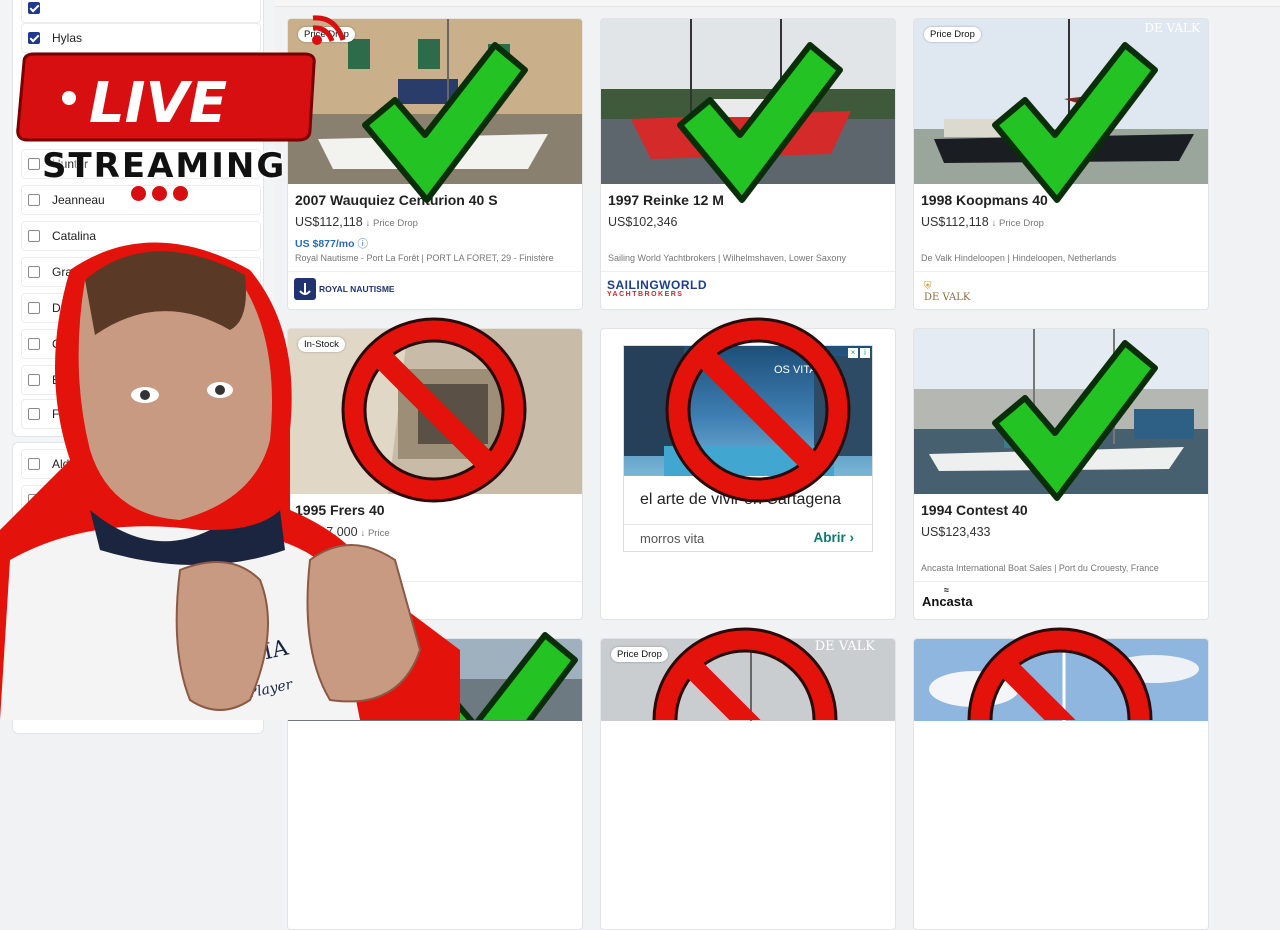  Describe the element at coordinates (947, 292) in the screenshot. I see `seller-logo: ⛨ DE VALK` at that location.